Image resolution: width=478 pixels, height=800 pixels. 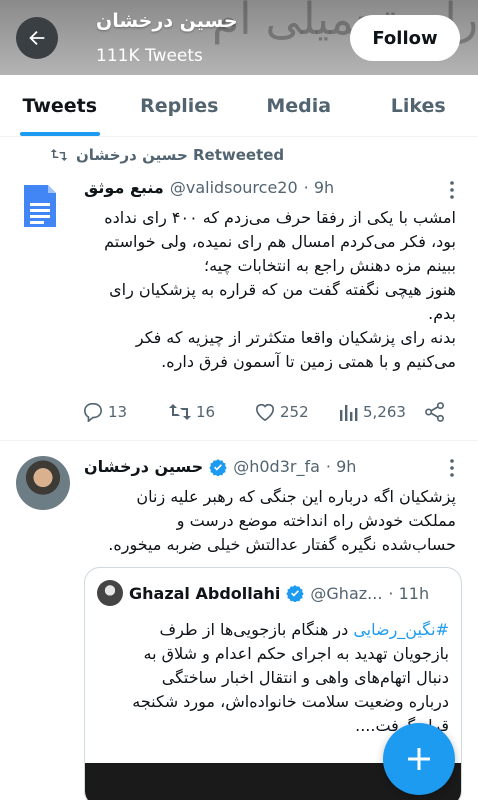 What do you see at coordinates (418, 105) in the screenshot?
I see `tab-likes: Likes` at bounding box center [418, 105].